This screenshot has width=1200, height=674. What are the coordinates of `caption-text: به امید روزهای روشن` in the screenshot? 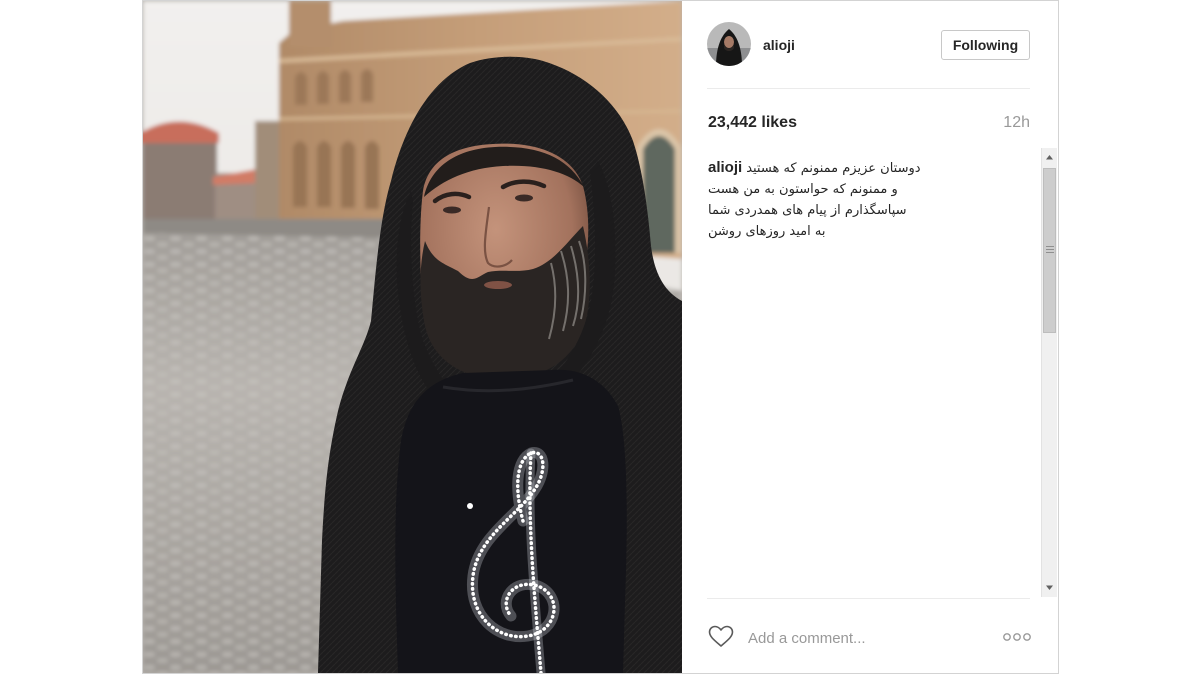 It's located at (767, 231).